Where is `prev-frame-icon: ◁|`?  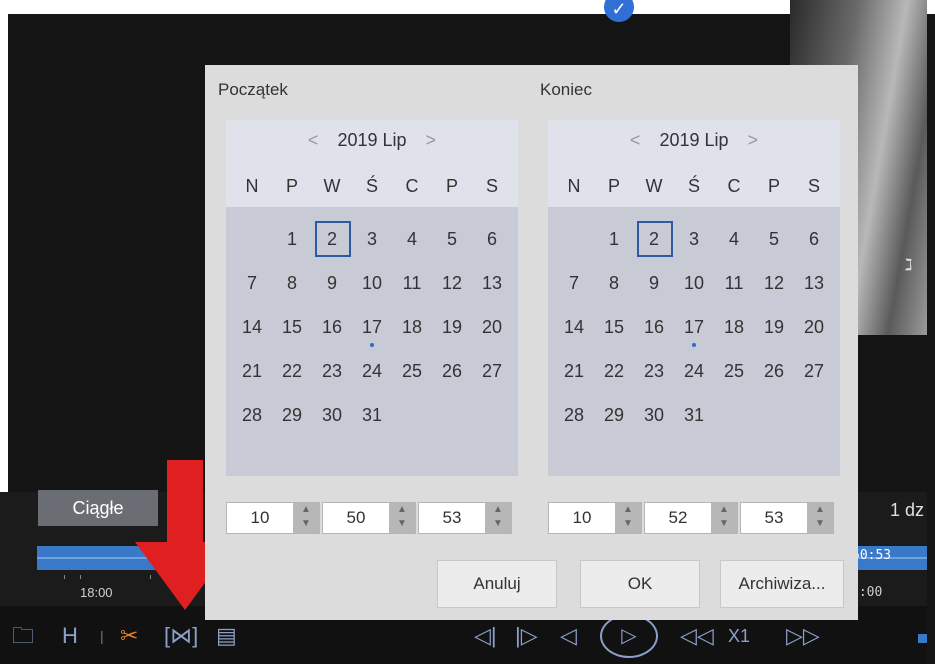
prev-frame-icon: ◁| is located at coordinates (485, 636).